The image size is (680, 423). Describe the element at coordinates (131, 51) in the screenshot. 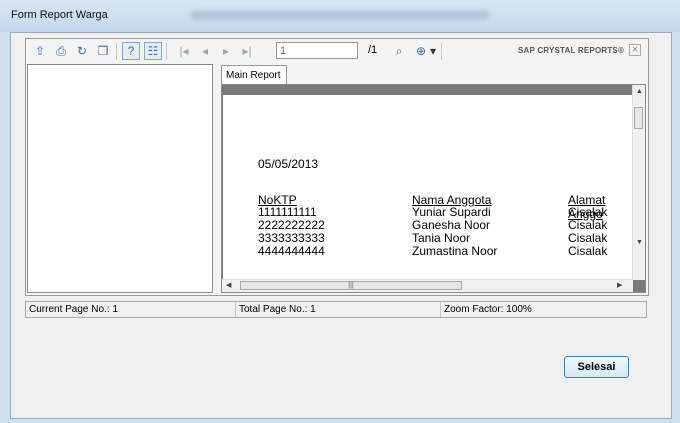

I see `help-icon: ?` at that location.